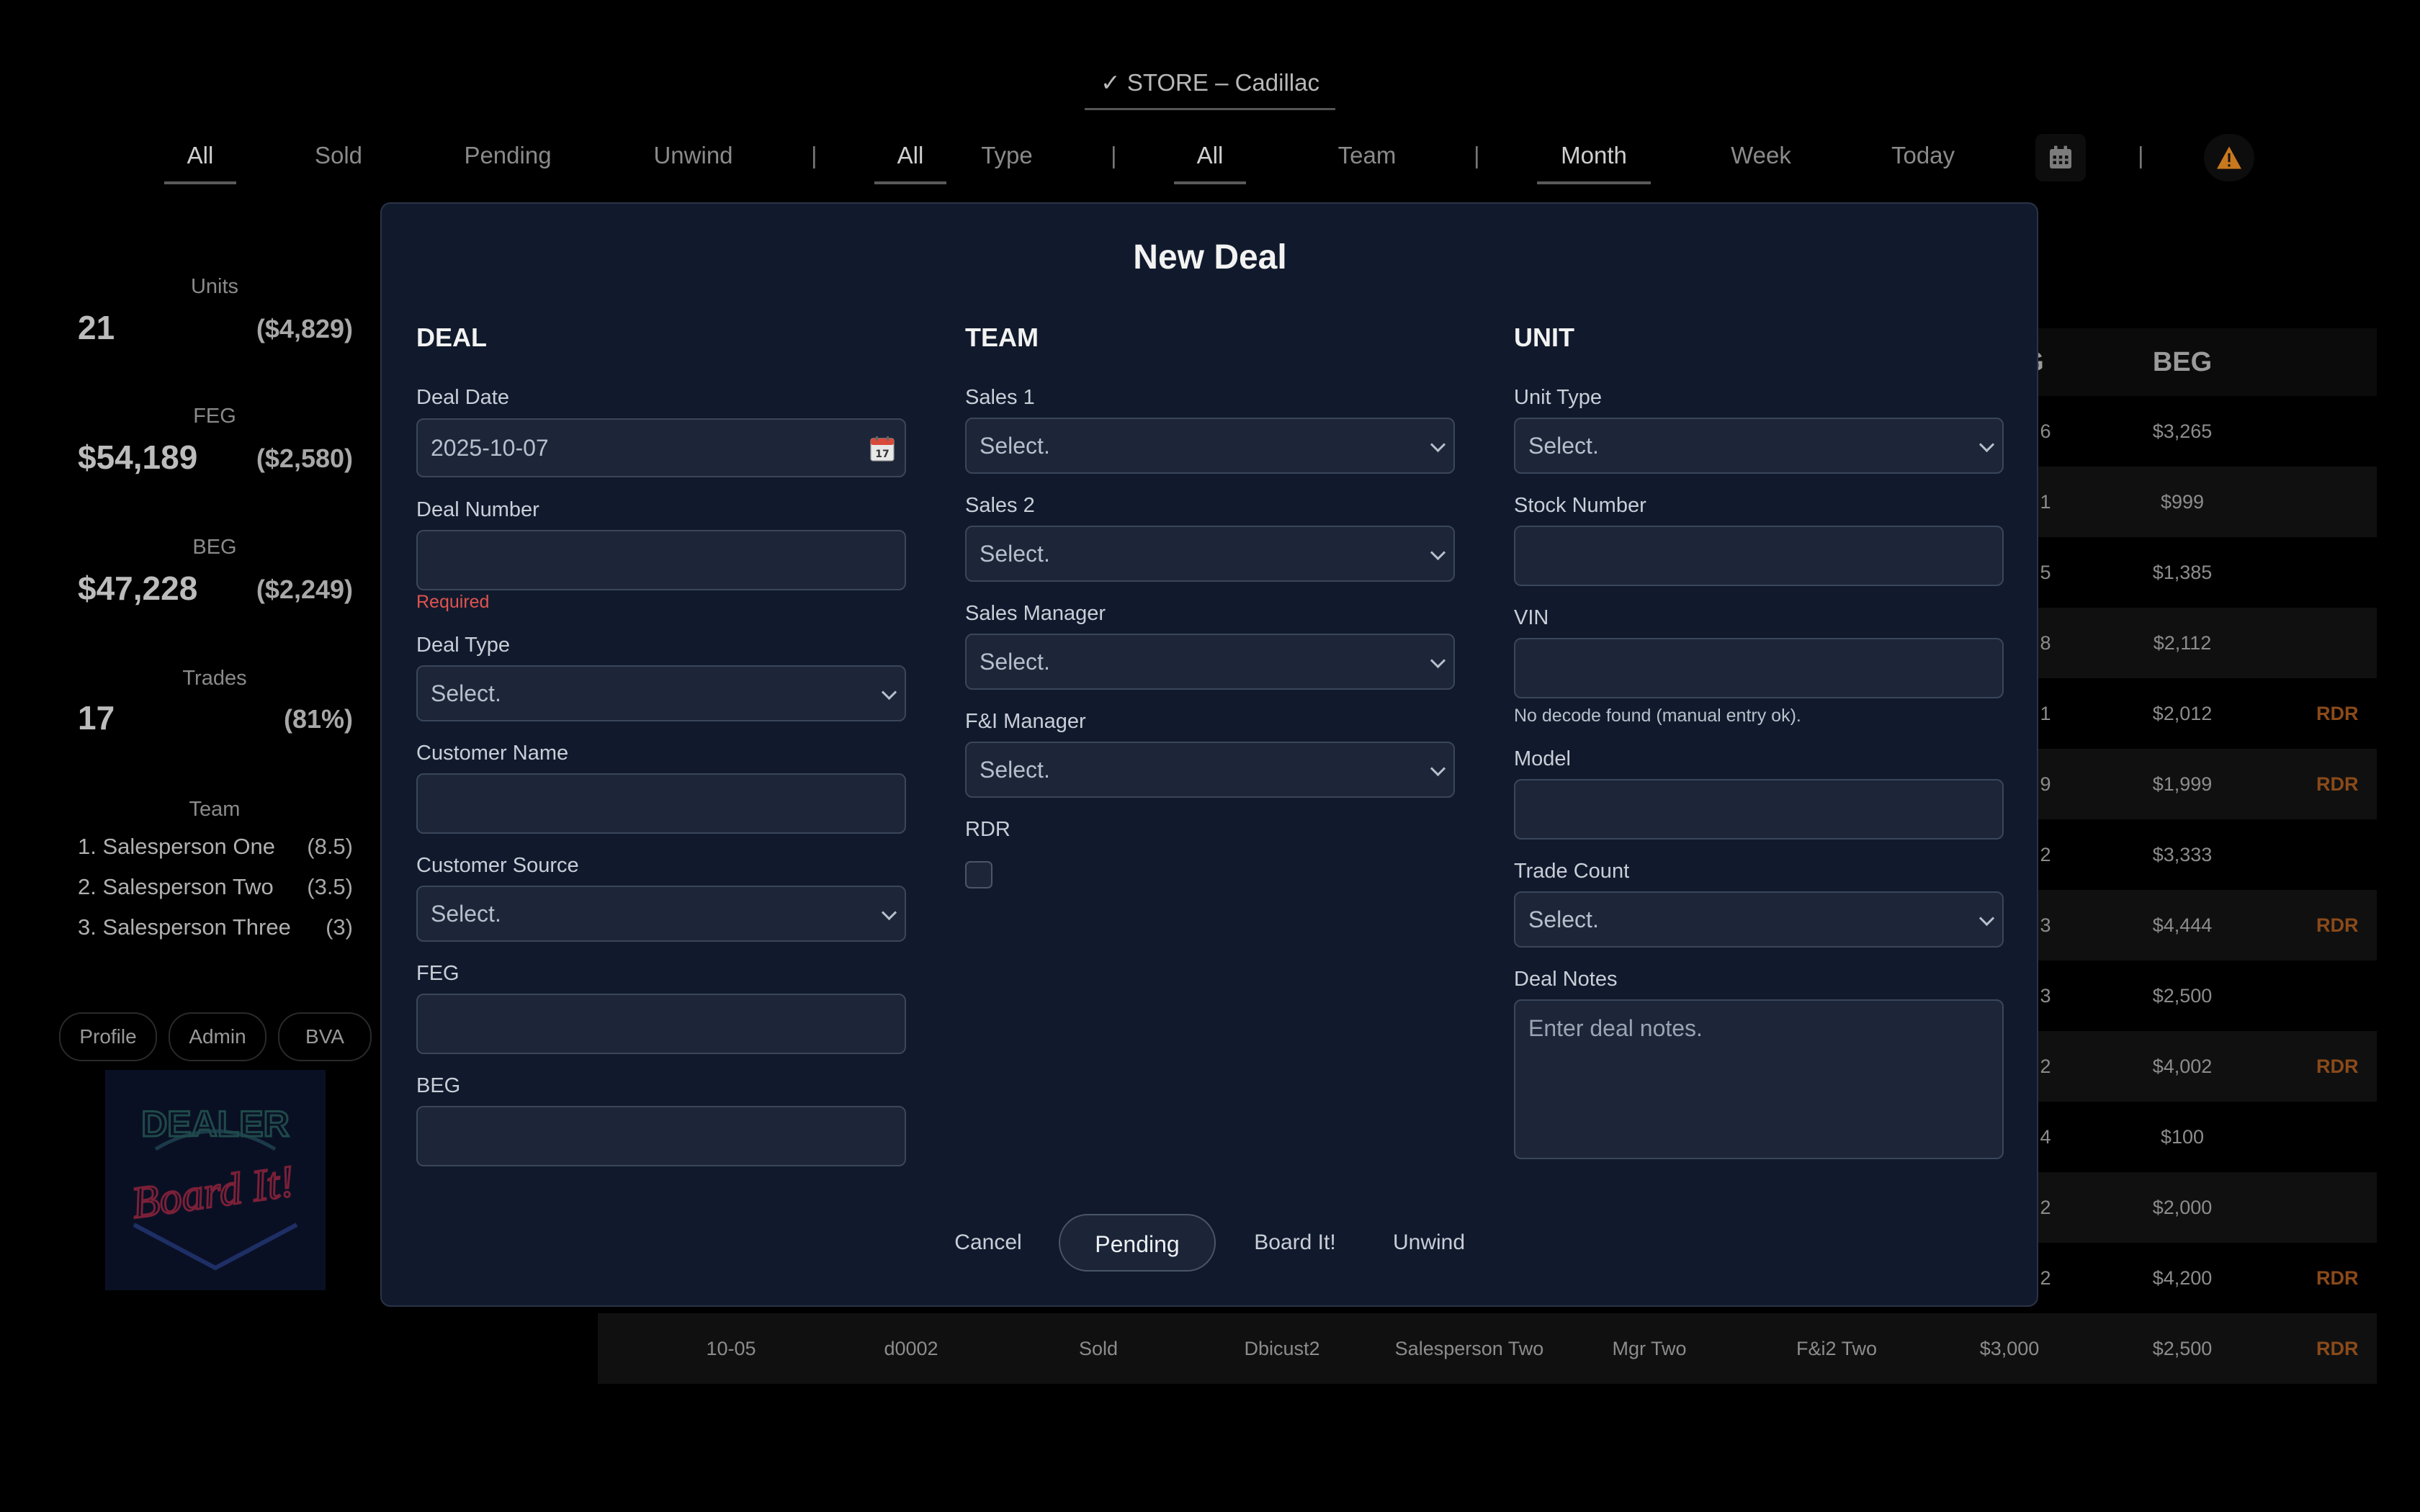  What do you see at coordinates (661, 447) in the screenshot?
I see `deal-date-input: 2025-10-07 17` at bounding box center [661, 447].